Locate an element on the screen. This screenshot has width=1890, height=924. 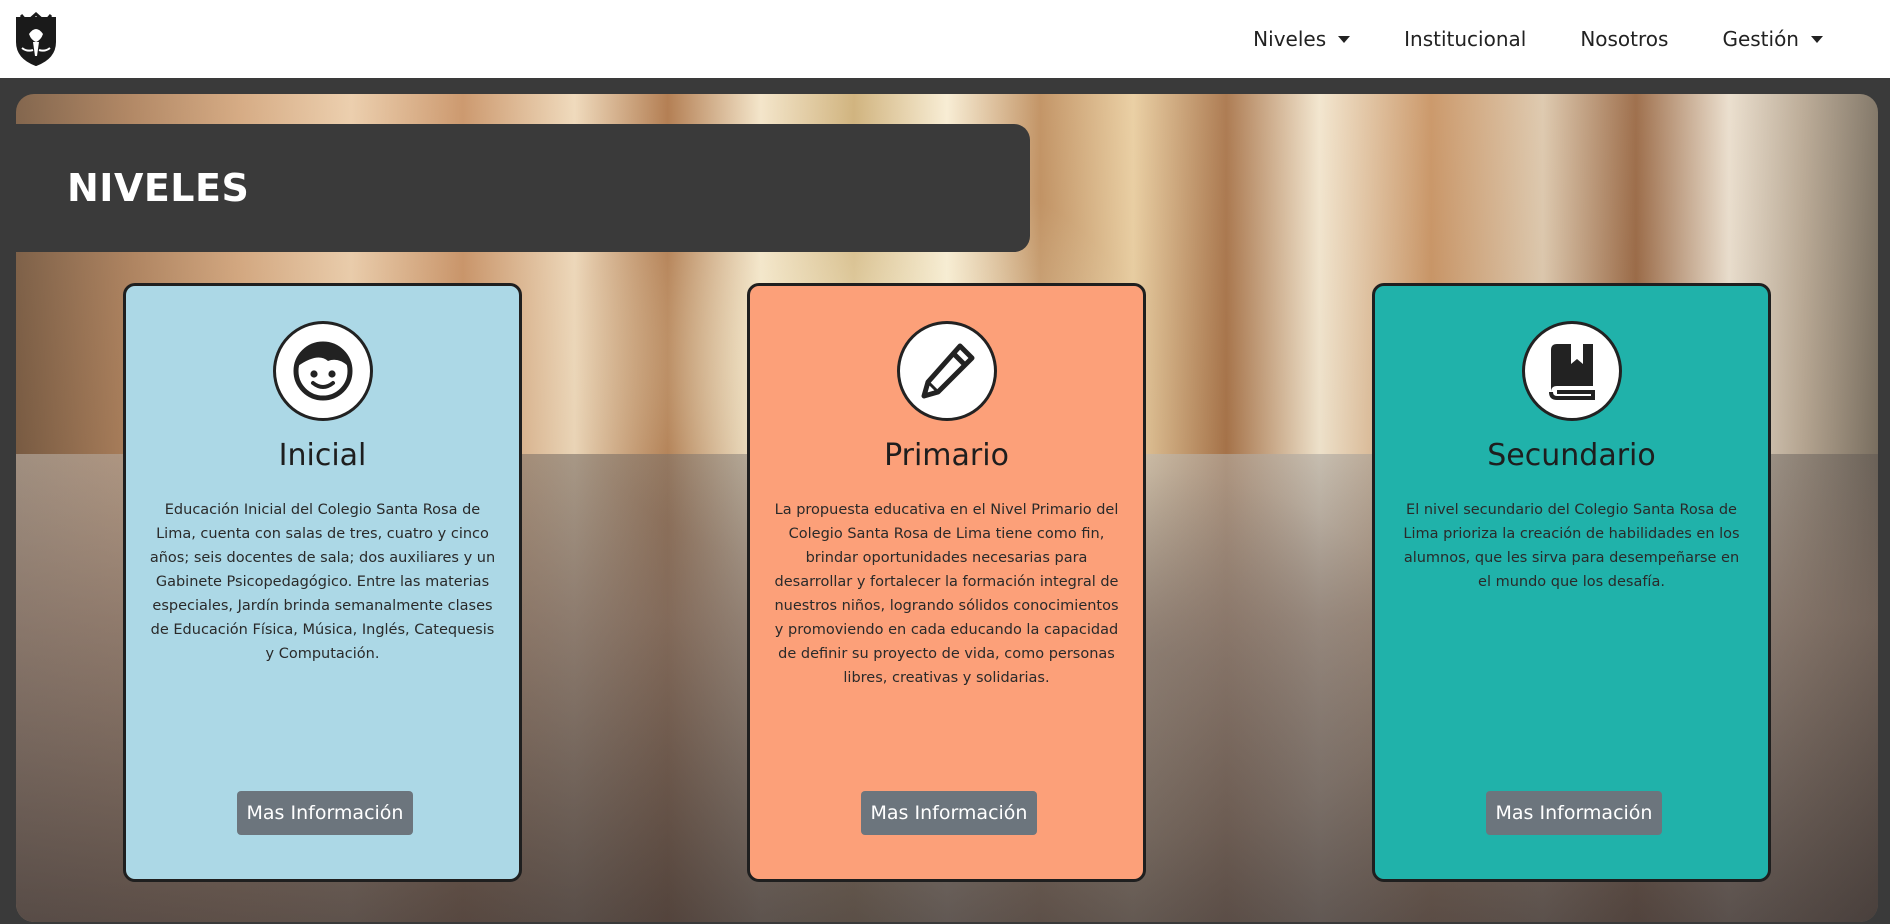
nav-item-institucional: Institucional is located at coordinates (1465, 39).